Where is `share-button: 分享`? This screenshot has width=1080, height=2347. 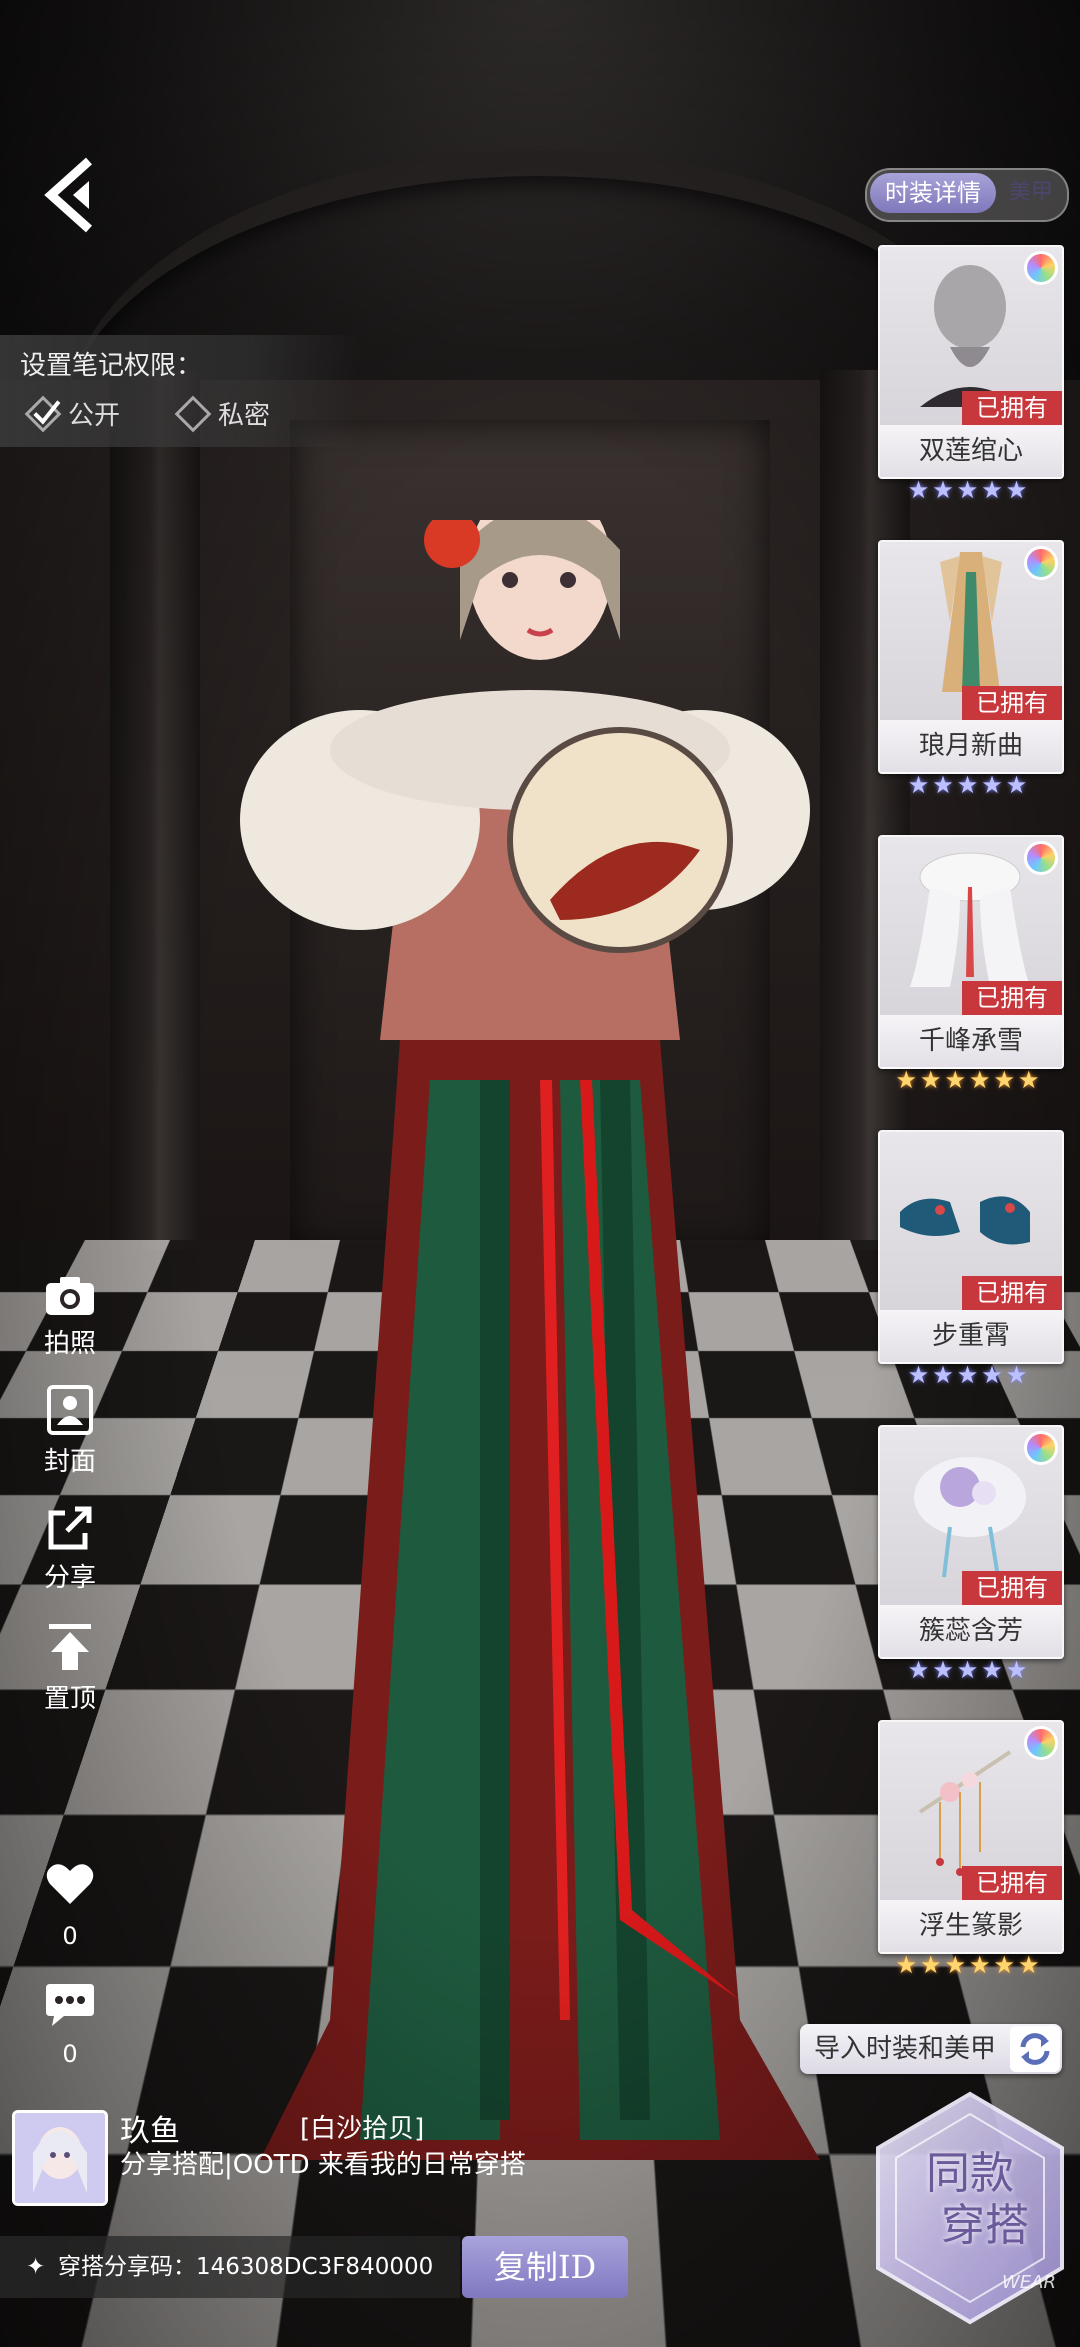 share-button: 分享 is located at coordinates (70, 1549).